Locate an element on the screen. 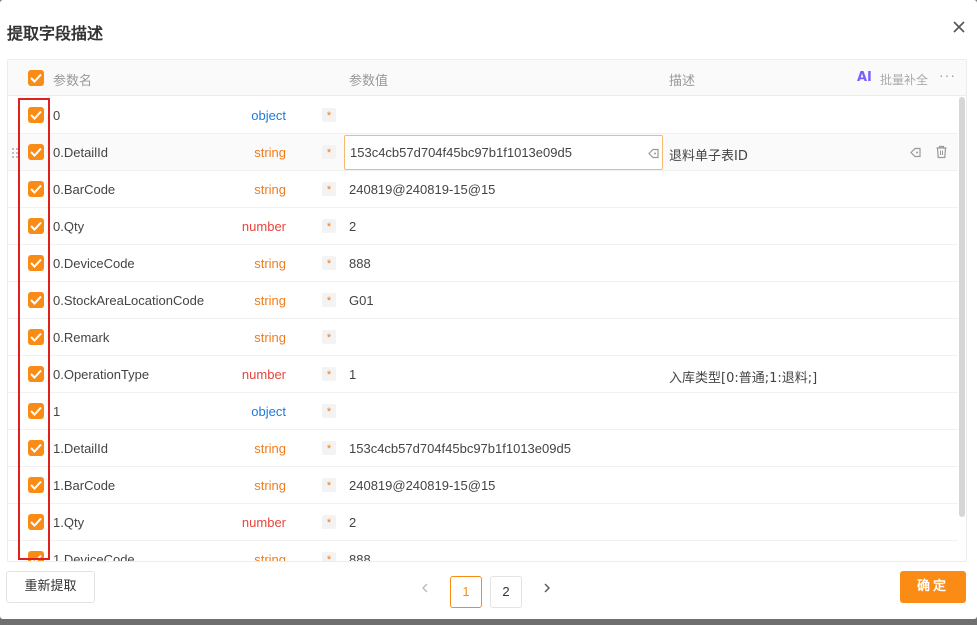  param-name: 0.Qty is located at coordinates (69, 226).